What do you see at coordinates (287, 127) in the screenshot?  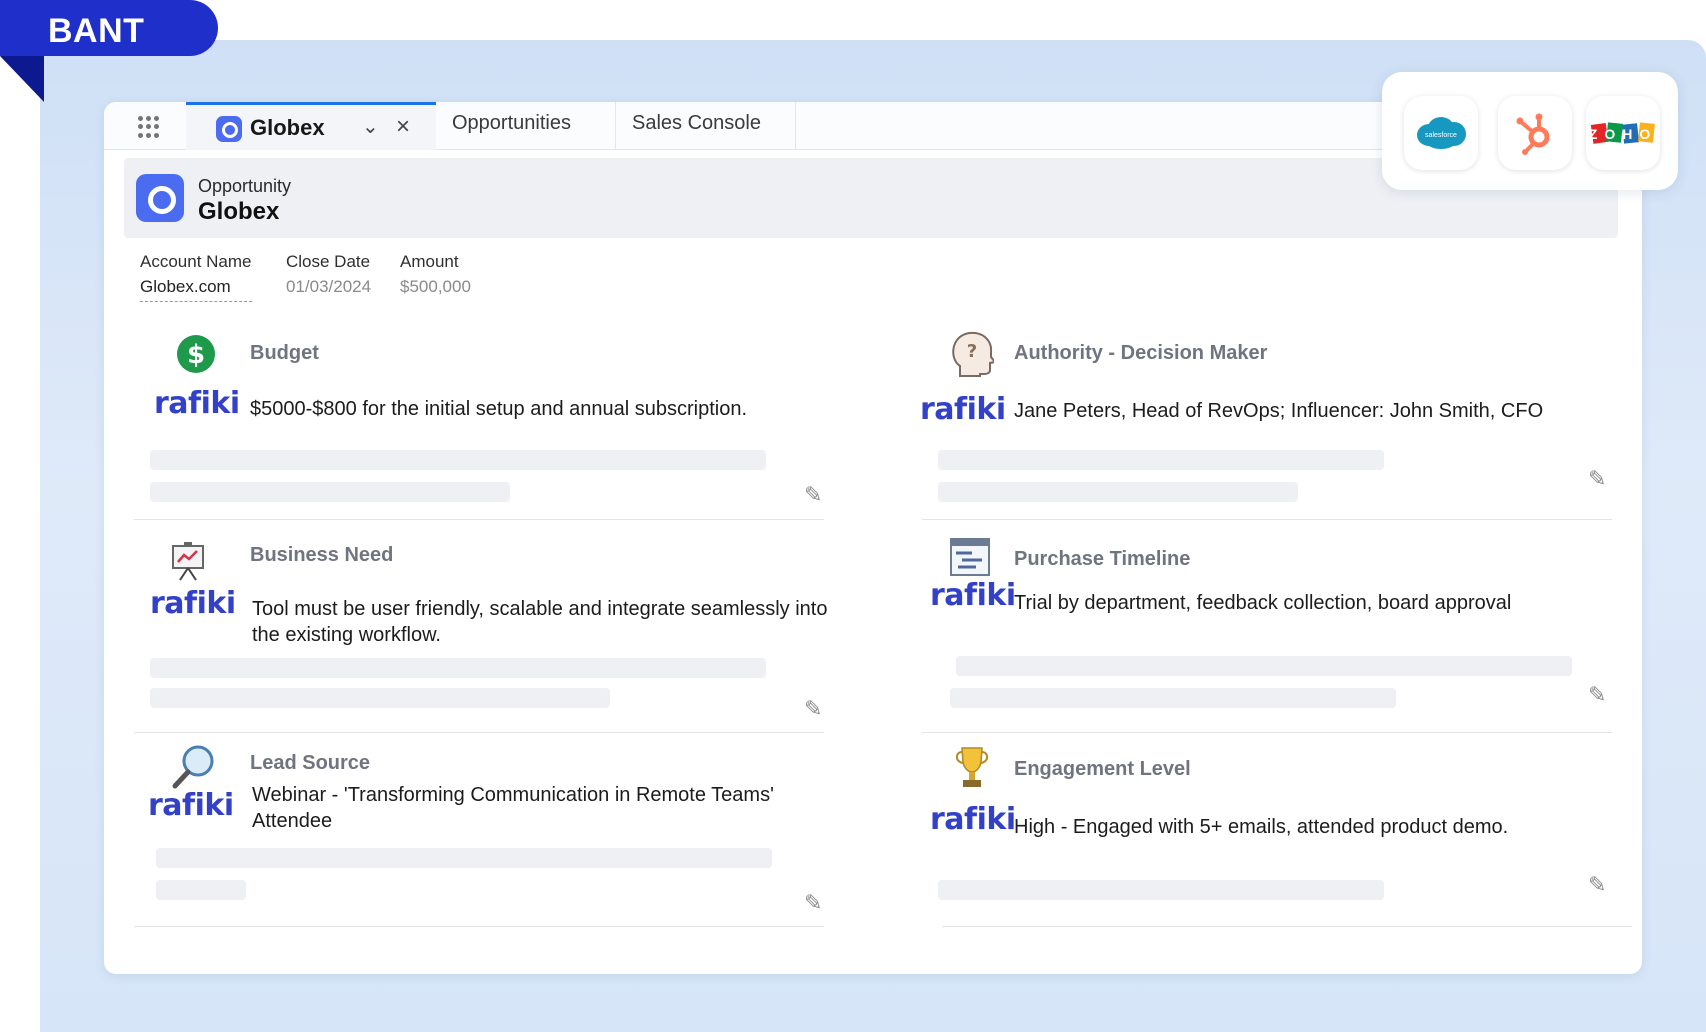 I see `tab-globex-label: Globex` at bounding box center [287, 127].